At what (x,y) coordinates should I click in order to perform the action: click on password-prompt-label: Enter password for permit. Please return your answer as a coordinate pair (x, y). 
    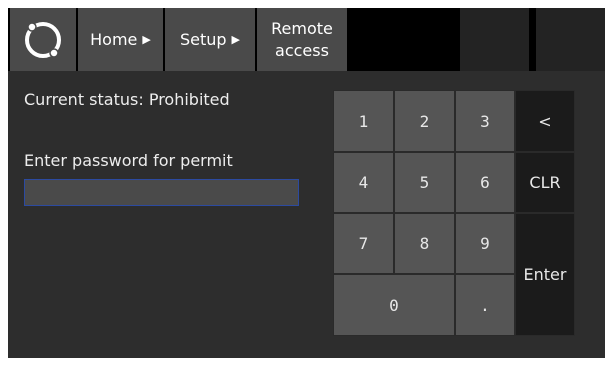
    Looking at the image, I should click on (128, 160).